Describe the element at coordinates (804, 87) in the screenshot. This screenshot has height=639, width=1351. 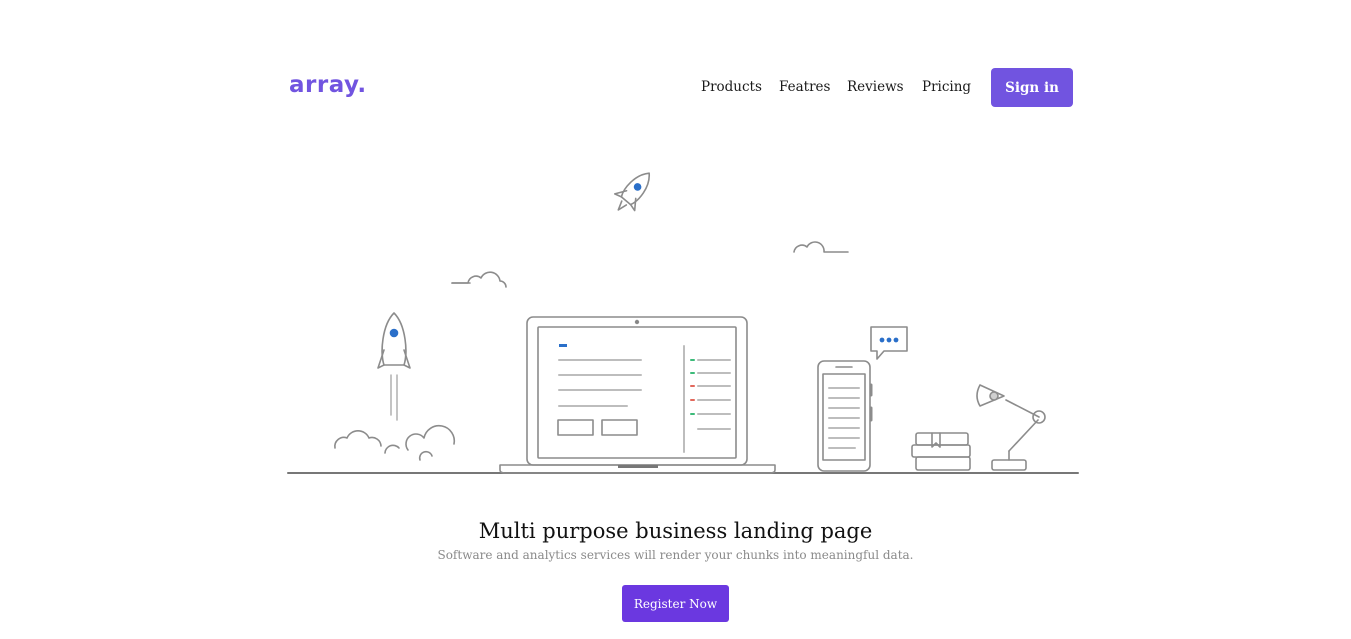
I see `nav-item-features: Featres` at that location.